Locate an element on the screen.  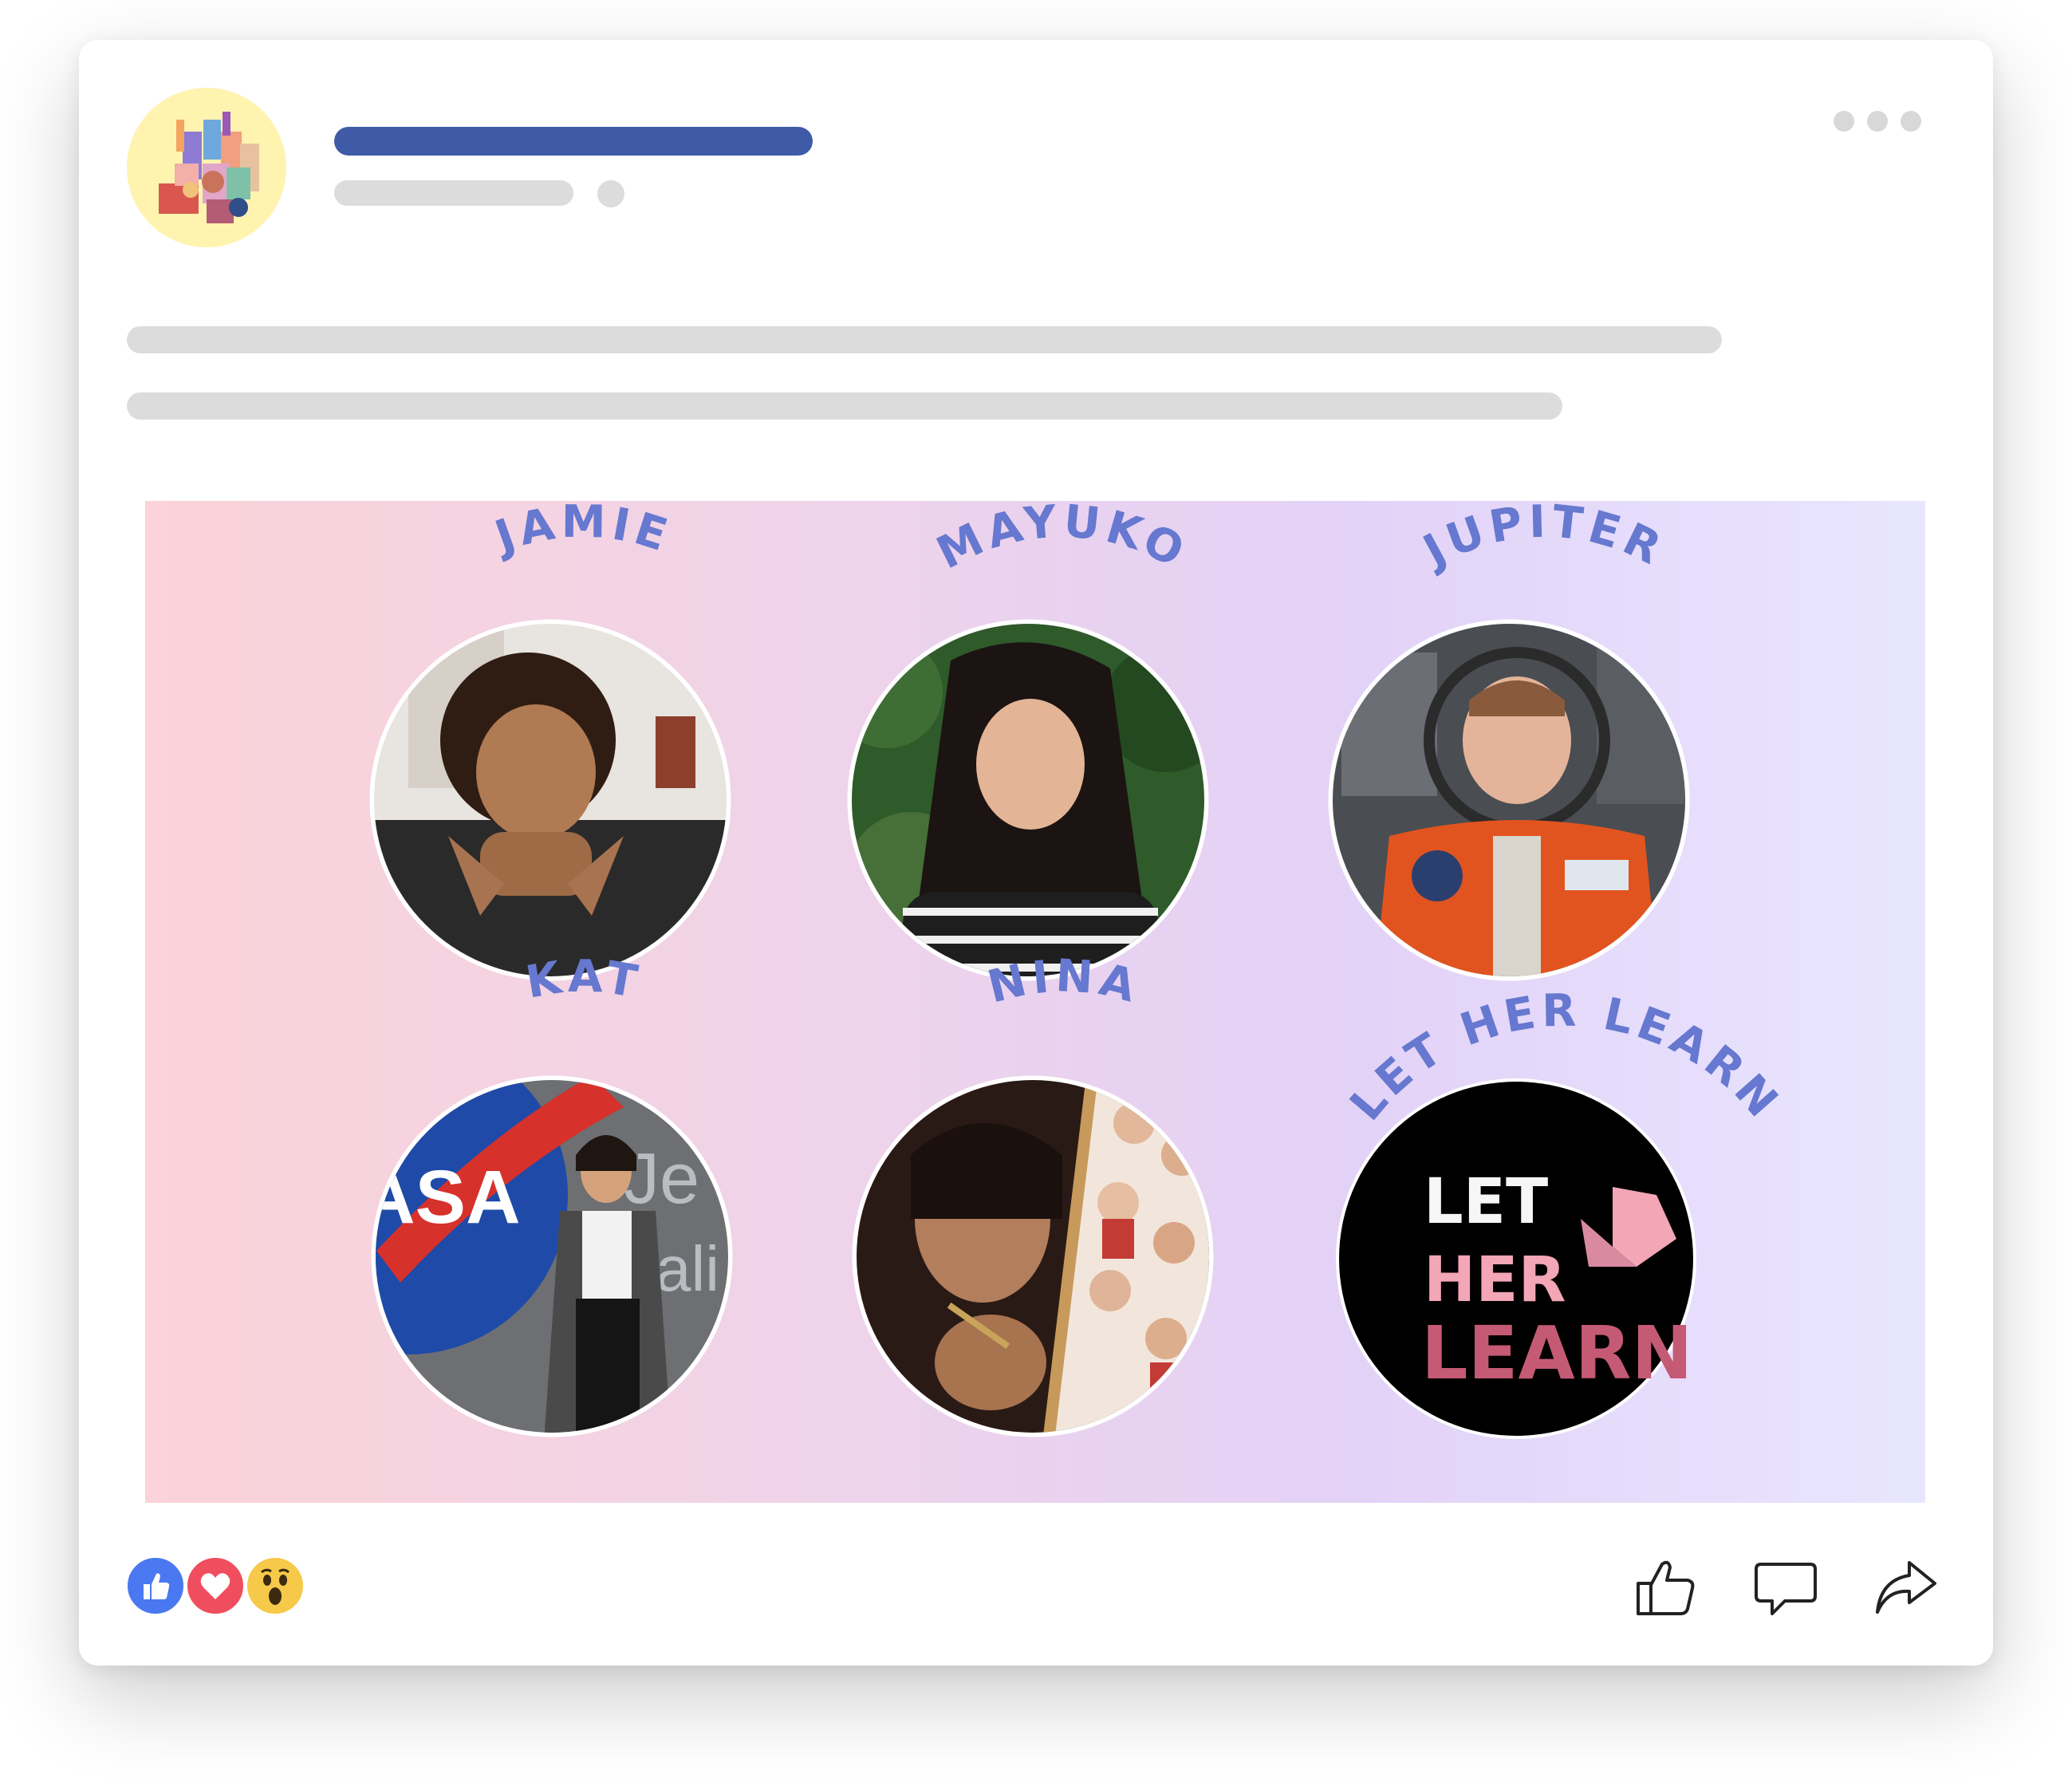
comment-icon is located at coordinates (1786, 1589).